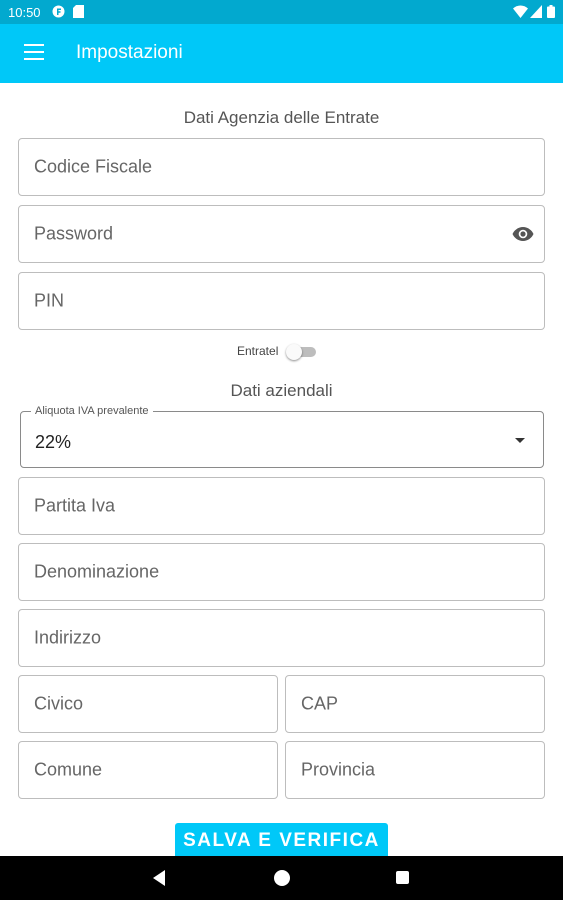 The height and width of the screenshot is (900, 563). What do you see at coordinates (75, 505) in the screenshot?
I see `partita-iva-placeholder: Partita Iva` at bounding box center [75, 505].